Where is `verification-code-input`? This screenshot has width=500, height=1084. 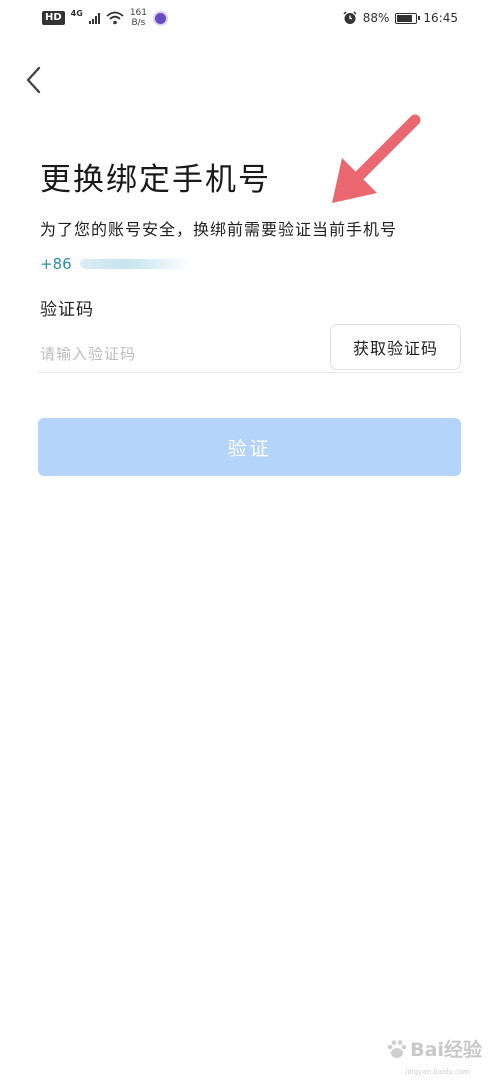
verification-code-input is located at coordinates (180, 354).